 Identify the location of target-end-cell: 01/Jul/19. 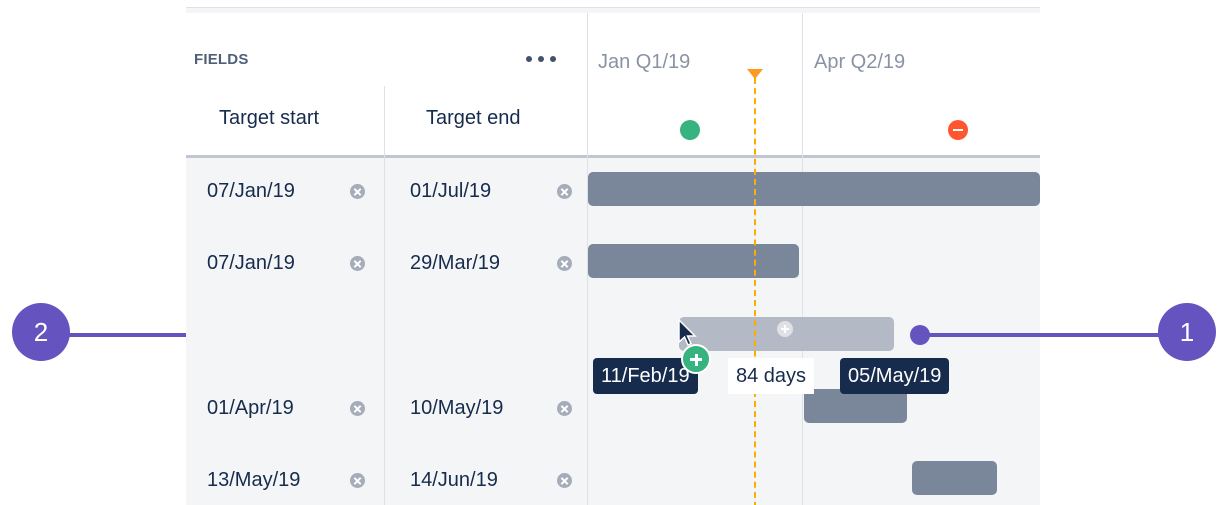
(450, 191).